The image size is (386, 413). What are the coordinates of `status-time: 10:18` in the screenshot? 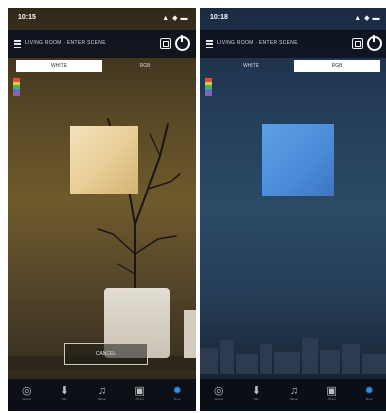 It's located at (219, 17).